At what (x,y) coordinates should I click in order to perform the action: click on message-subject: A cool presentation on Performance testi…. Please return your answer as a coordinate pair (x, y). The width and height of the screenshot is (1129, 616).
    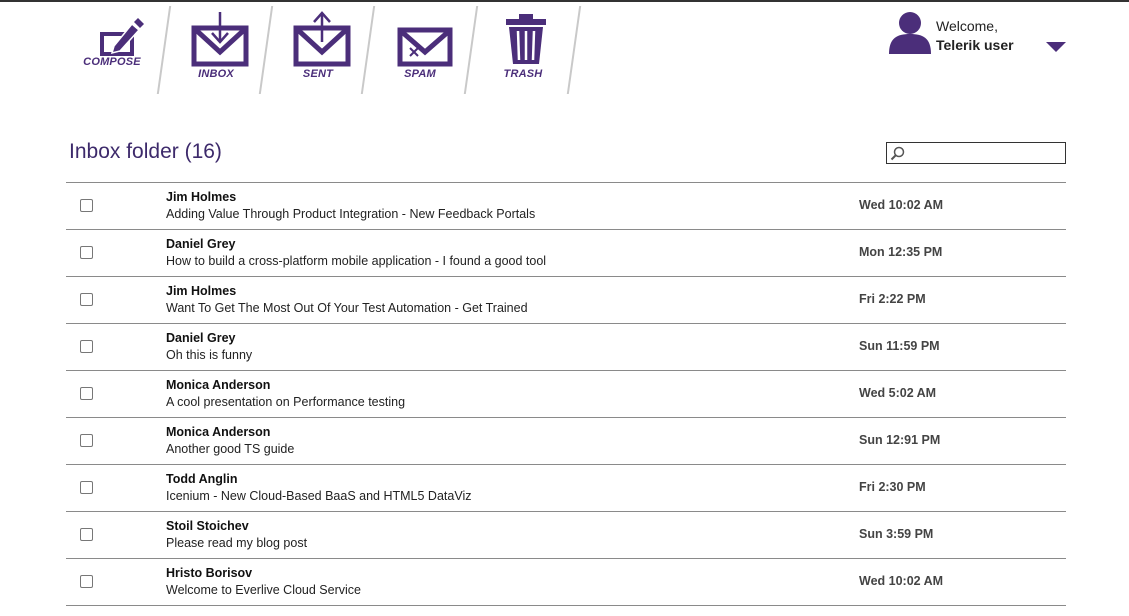
    Looking at the image, I should click on (286, 402).